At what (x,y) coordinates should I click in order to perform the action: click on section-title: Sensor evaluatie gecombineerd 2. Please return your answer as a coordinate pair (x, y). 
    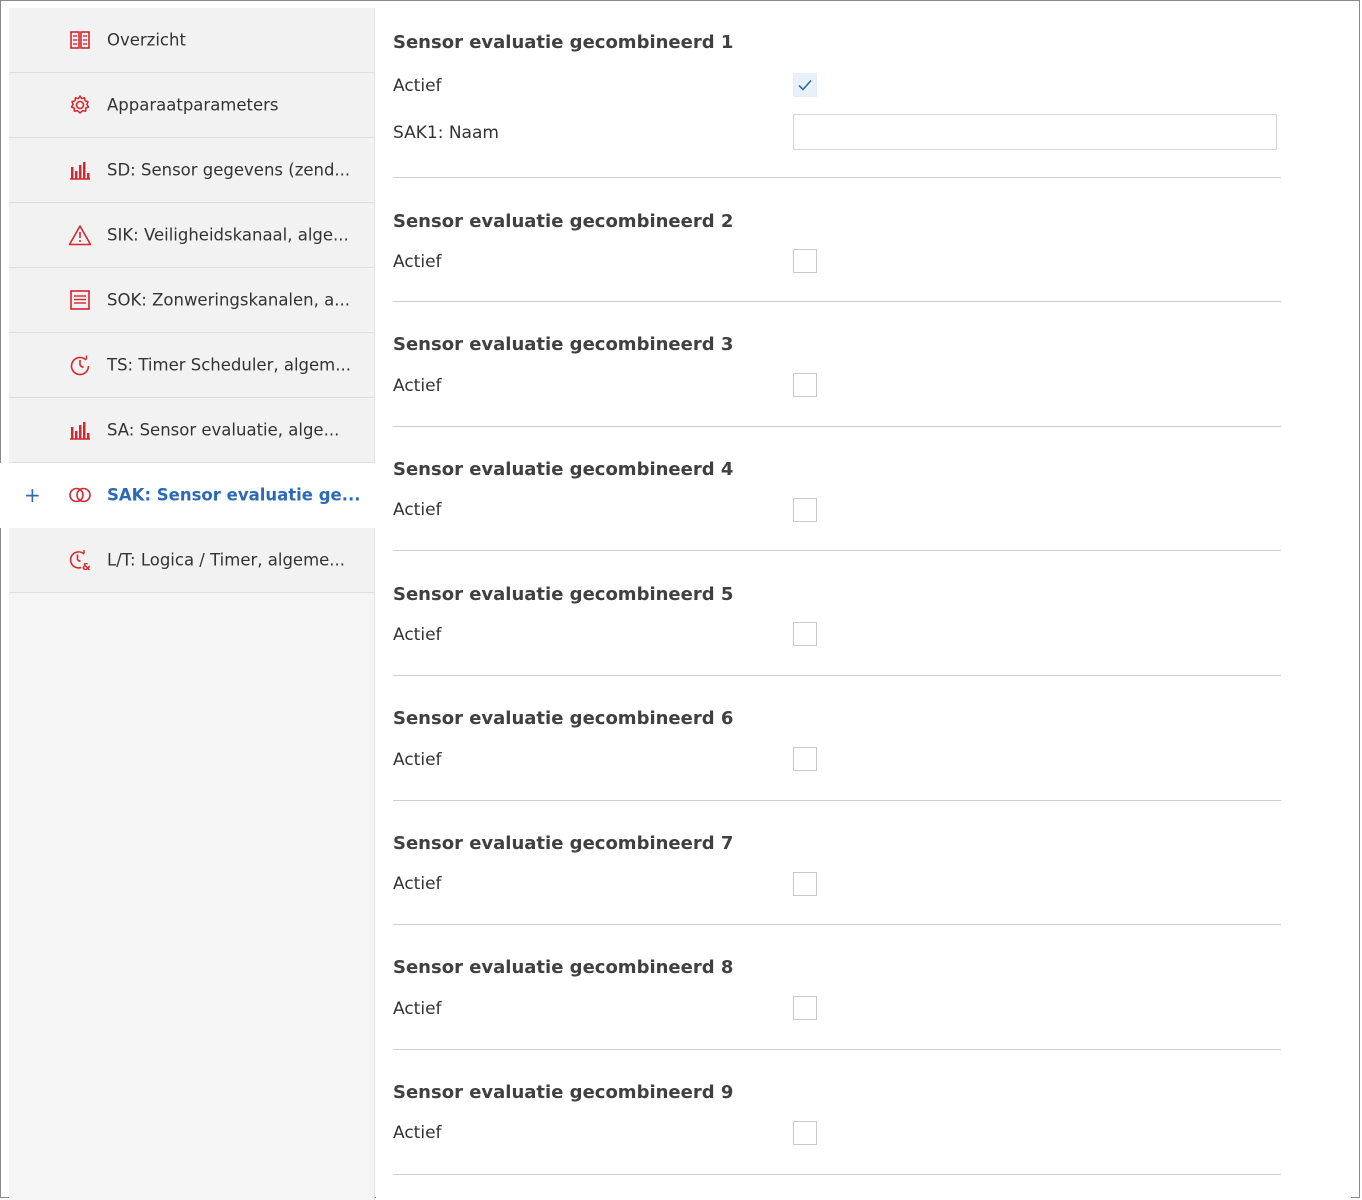
    Looking at the image, I should click on (563, 221).